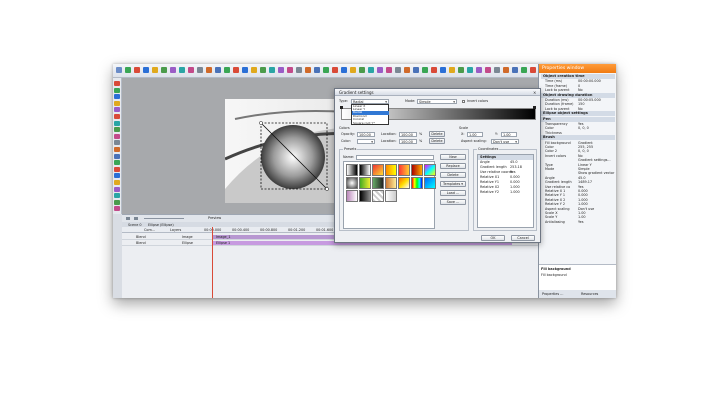 This screenshot has width=720, height=404. What do you see at coordinates (136, 218) in the screenshot?
I see `stop-icon` at bounding box center [136, 218].